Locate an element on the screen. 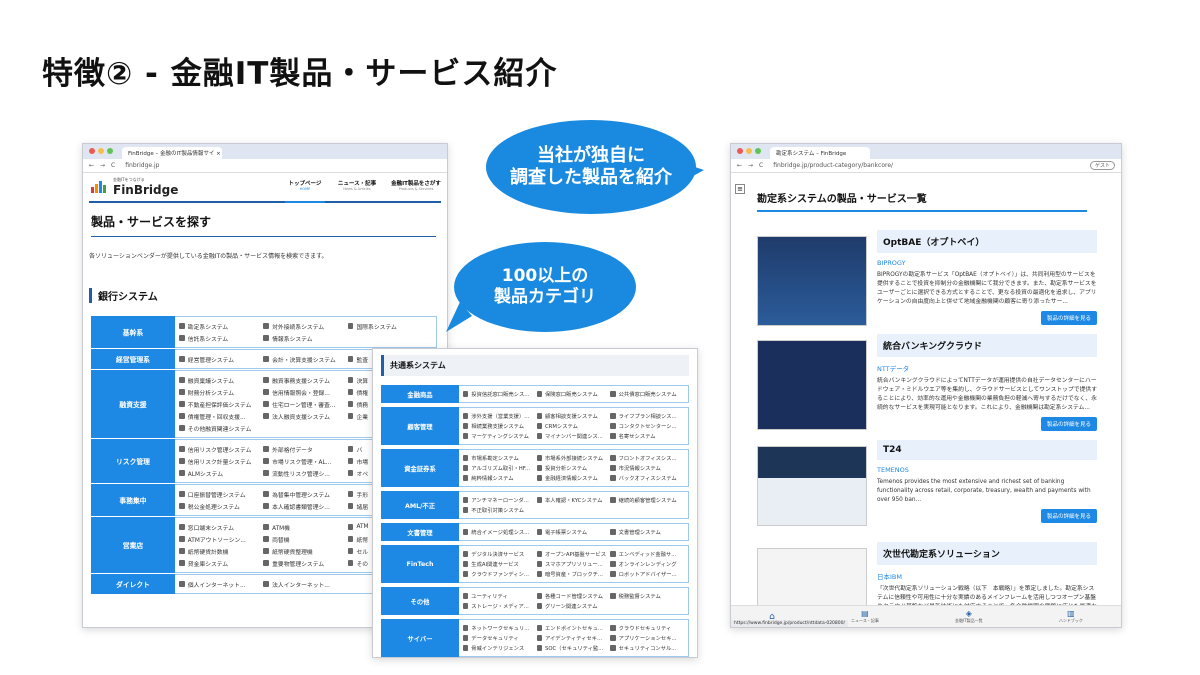  nav-news: ニュース・記事 News & Articles is located at coordinates (357, 185).